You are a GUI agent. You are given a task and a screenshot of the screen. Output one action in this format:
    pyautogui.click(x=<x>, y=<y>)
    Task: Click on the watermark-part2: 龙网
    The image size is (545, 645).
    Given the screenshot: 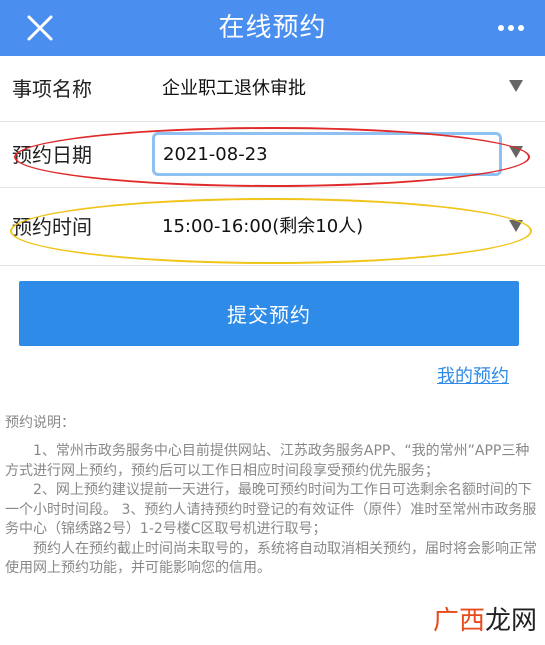 What is the action you would take?
    pyautogui.click(x=510, y=621)
    